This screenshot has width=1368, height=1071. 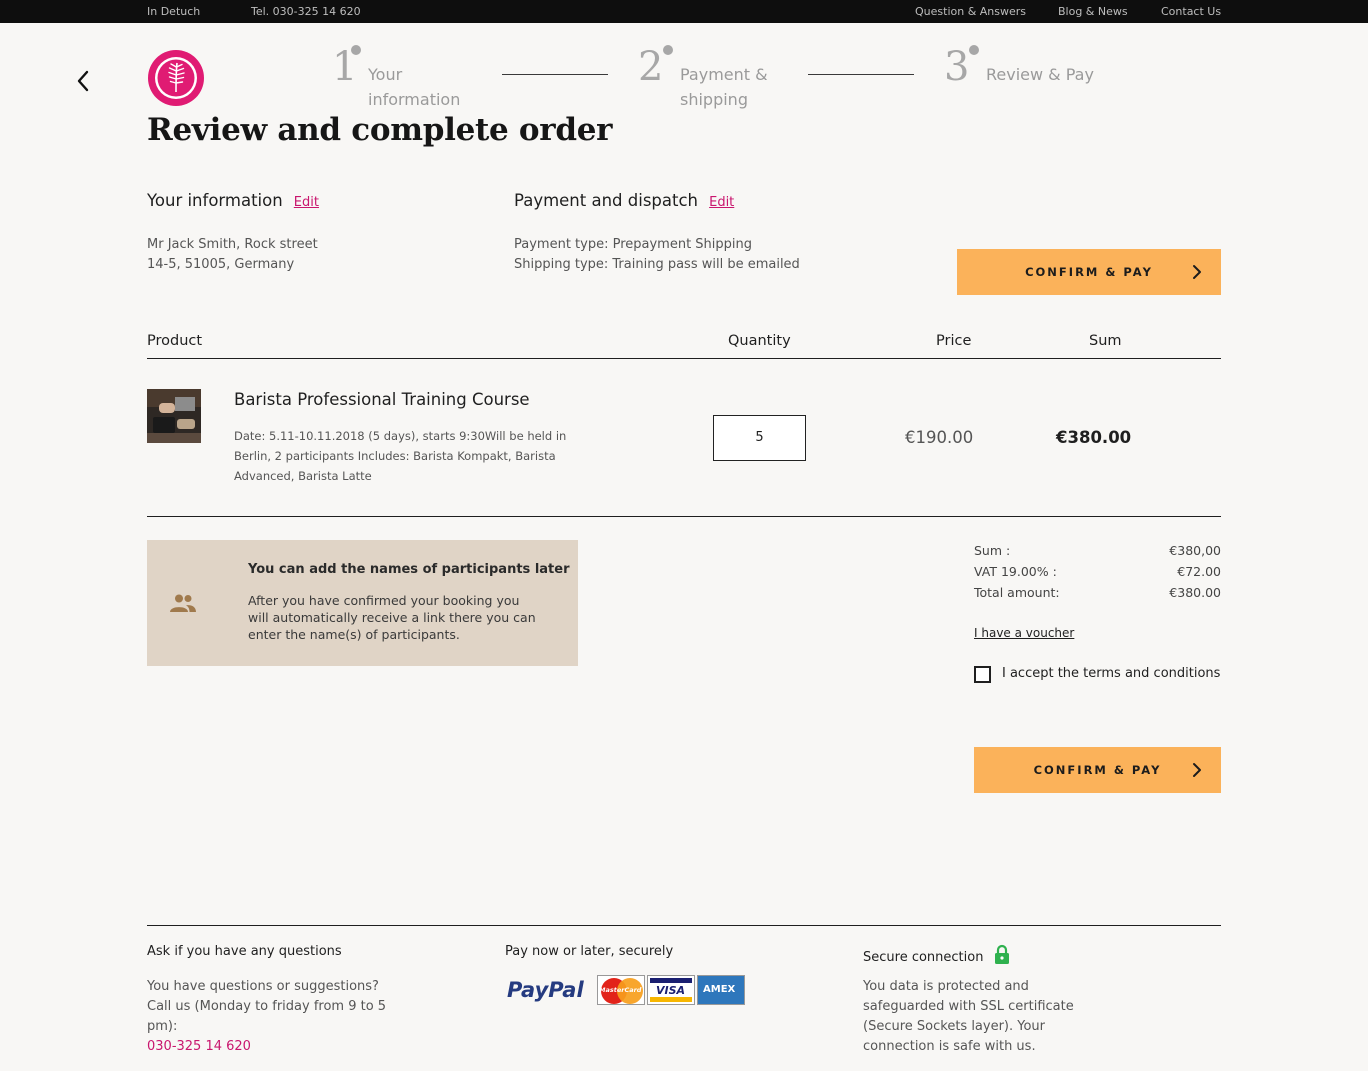 What do you see at coordinates (721, 202) in the screenshot?
I see `edit-payment-link: Edit` at bounding box center [721, 202].